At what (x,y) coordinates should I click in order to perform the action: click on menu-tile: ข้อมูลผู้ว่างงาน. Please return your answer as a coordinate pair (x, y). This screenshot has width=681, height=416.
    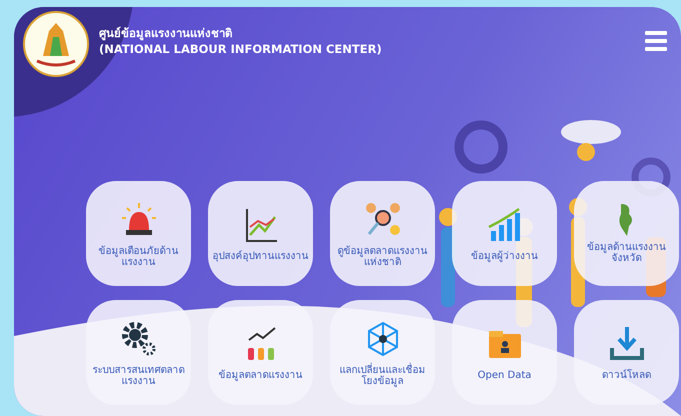
    Looking at the image, I should click on (504, 233).